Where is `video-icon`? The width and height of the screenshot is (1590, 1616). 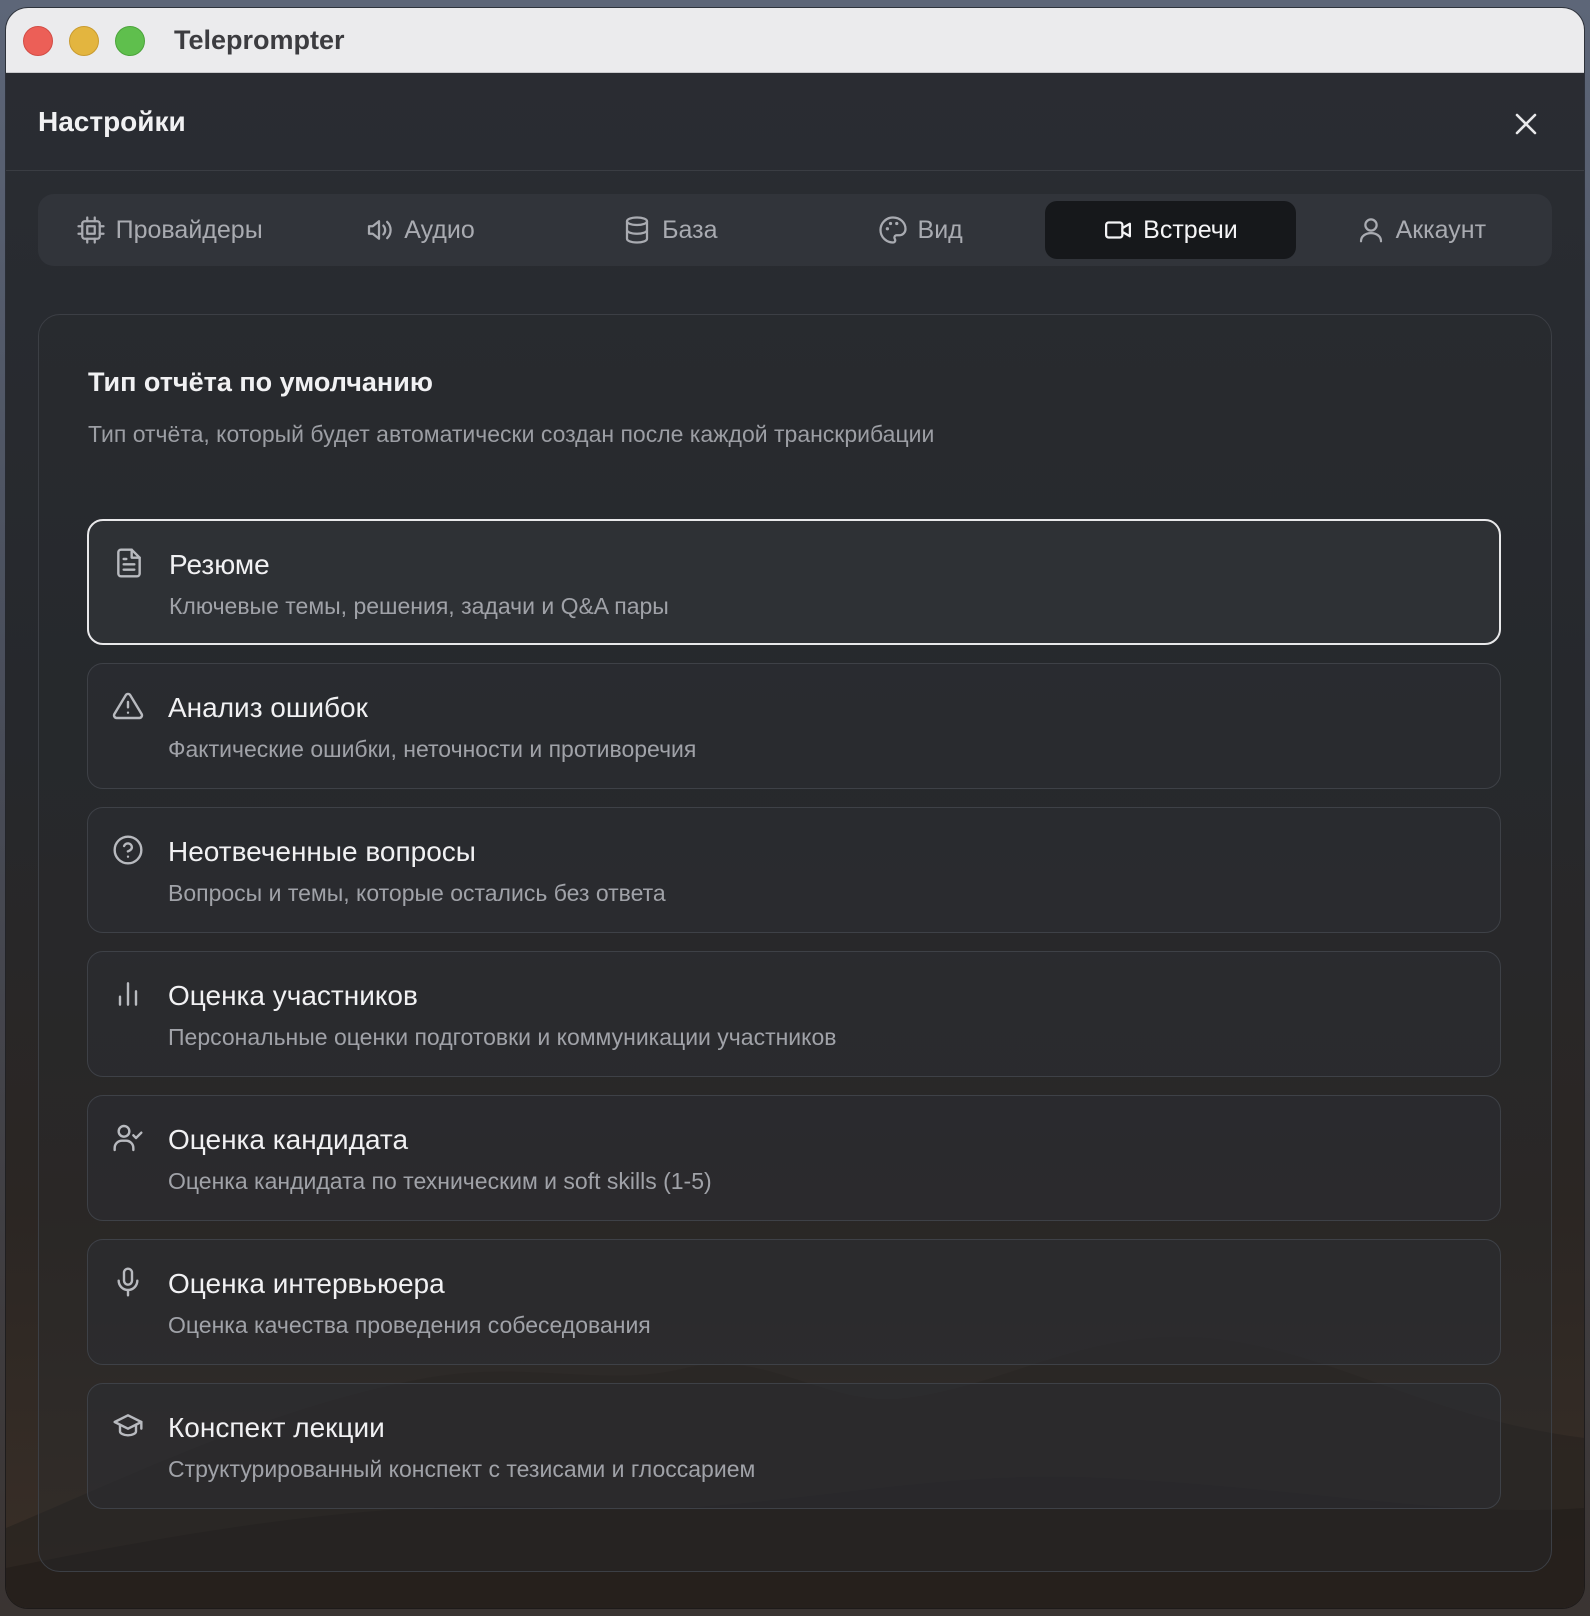 video-icon is located at coordinates (1118, 230).